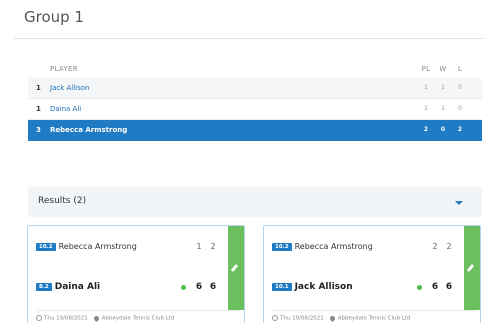 The width and height of the screenshot is (484, 323). What do you see at coordinates (255, 109) in the screenshot?
I see `table-row: 1 Daina Ali 1 1 0` at bounding box center [255, 109].